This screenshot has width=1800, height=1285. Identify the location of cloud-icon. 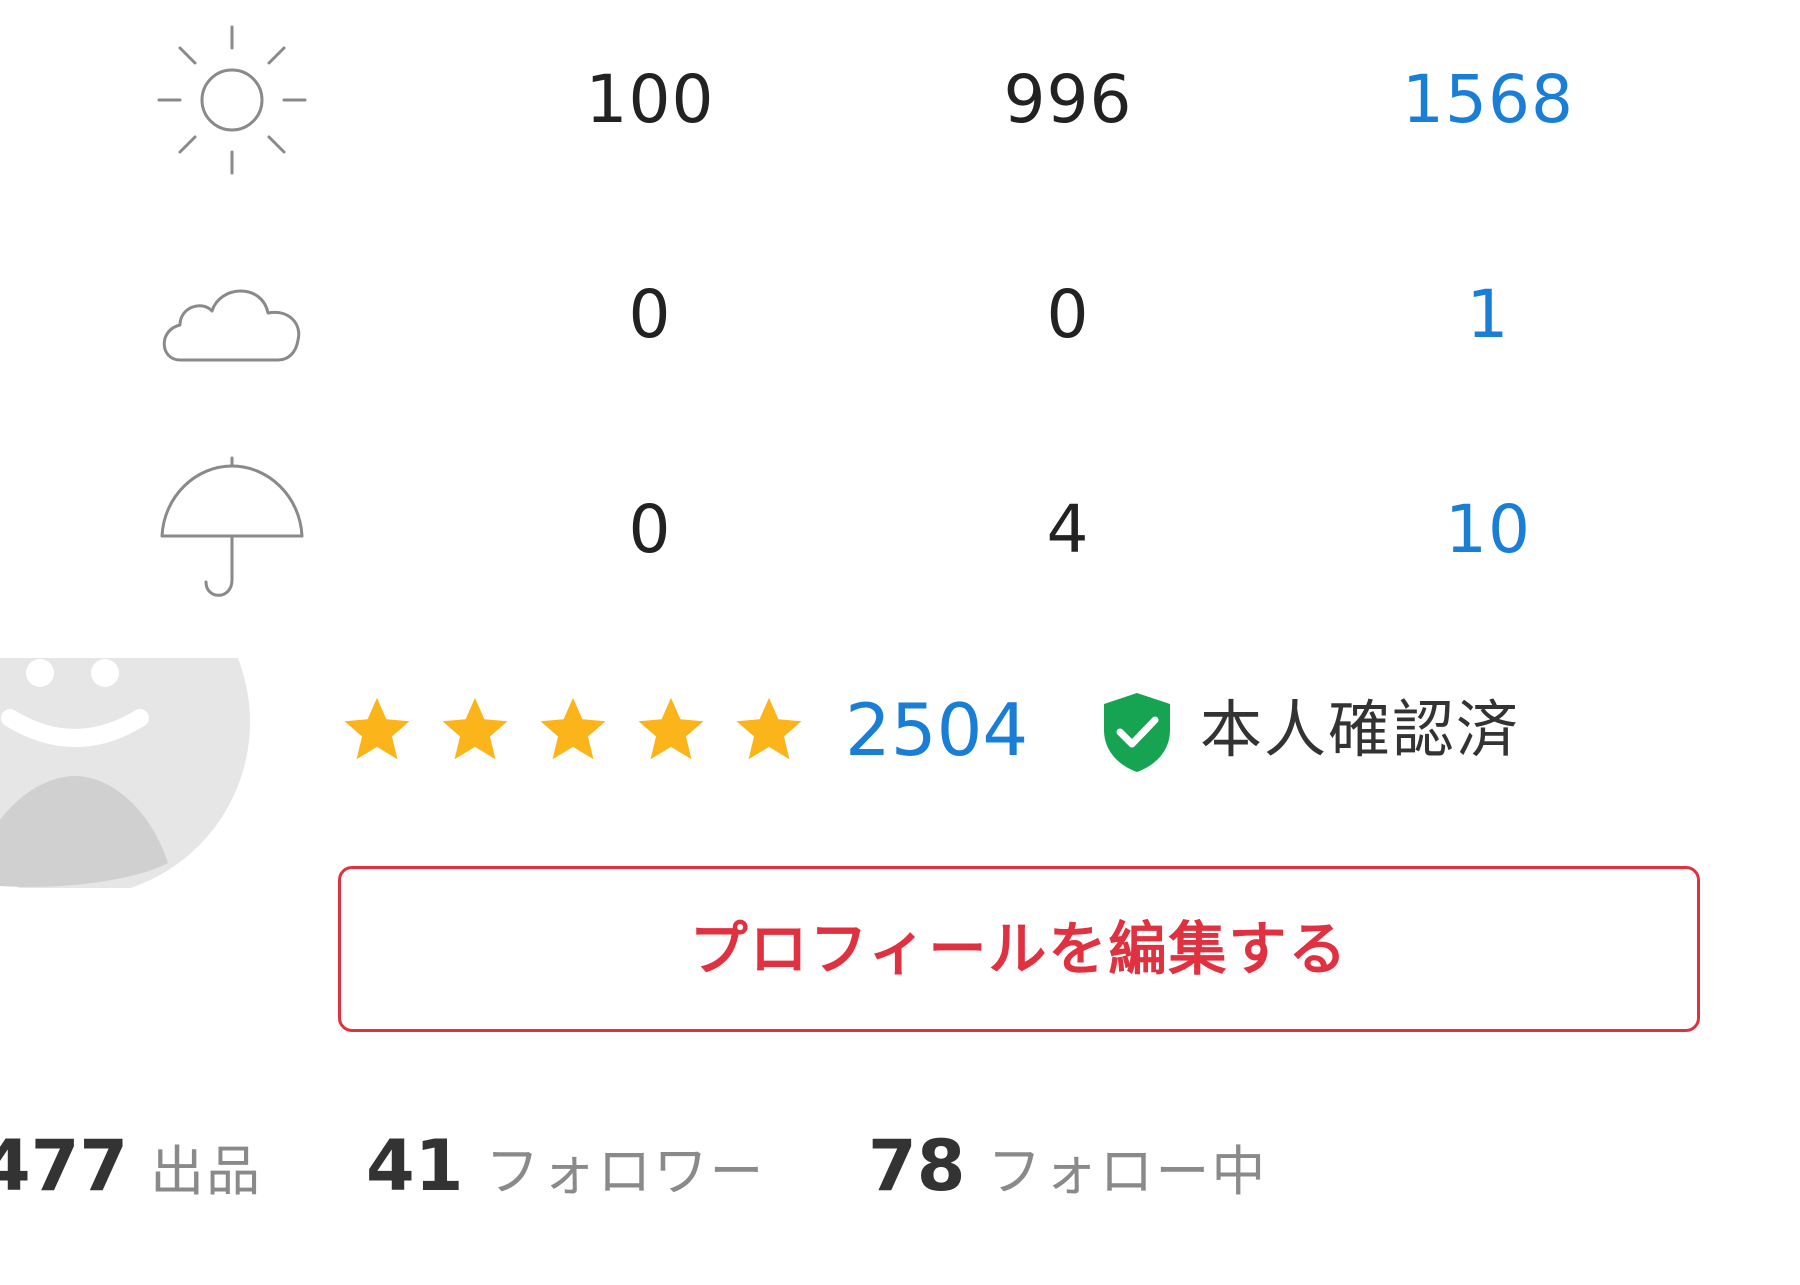
(230, 315).